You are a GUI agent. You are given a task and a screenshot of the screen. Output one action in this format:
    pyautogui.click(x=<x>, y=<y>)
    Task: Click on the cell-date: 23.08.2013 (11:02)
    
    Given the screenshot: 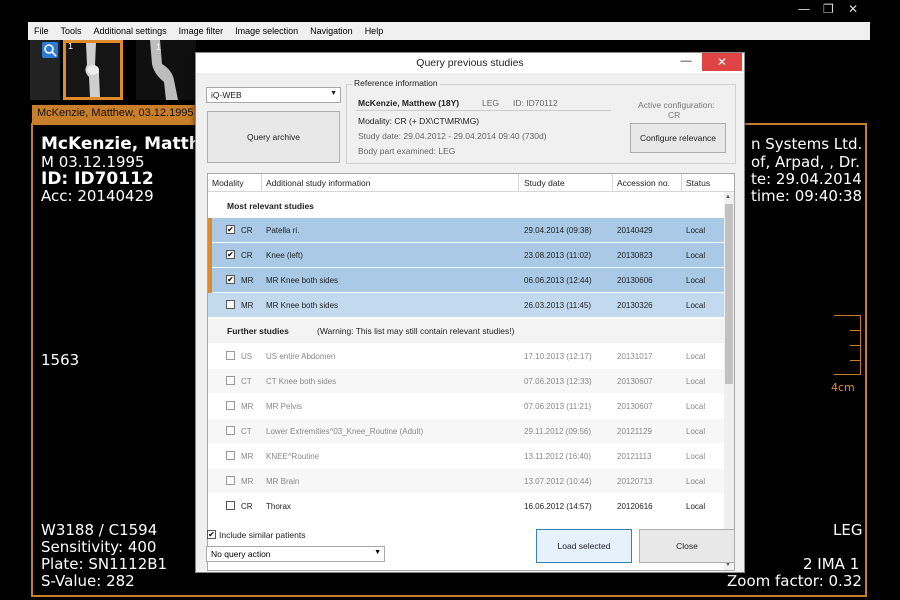 What is the action you would take?
    pyautogui.click(x=558, y=255)
    